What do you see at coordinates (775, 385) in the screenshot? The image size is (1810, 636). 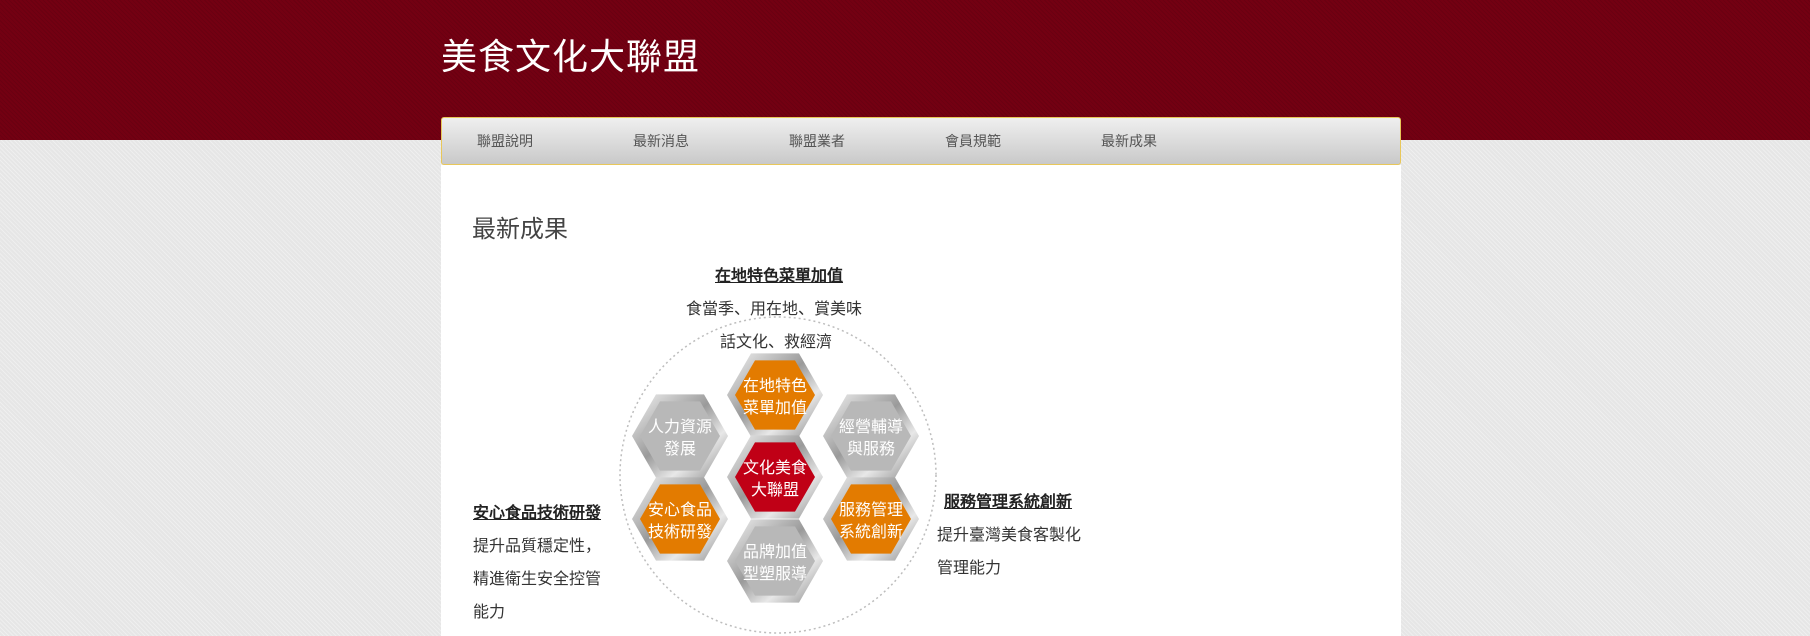 I see `hex-label: 在地特色` at bounding box center [775, 385].